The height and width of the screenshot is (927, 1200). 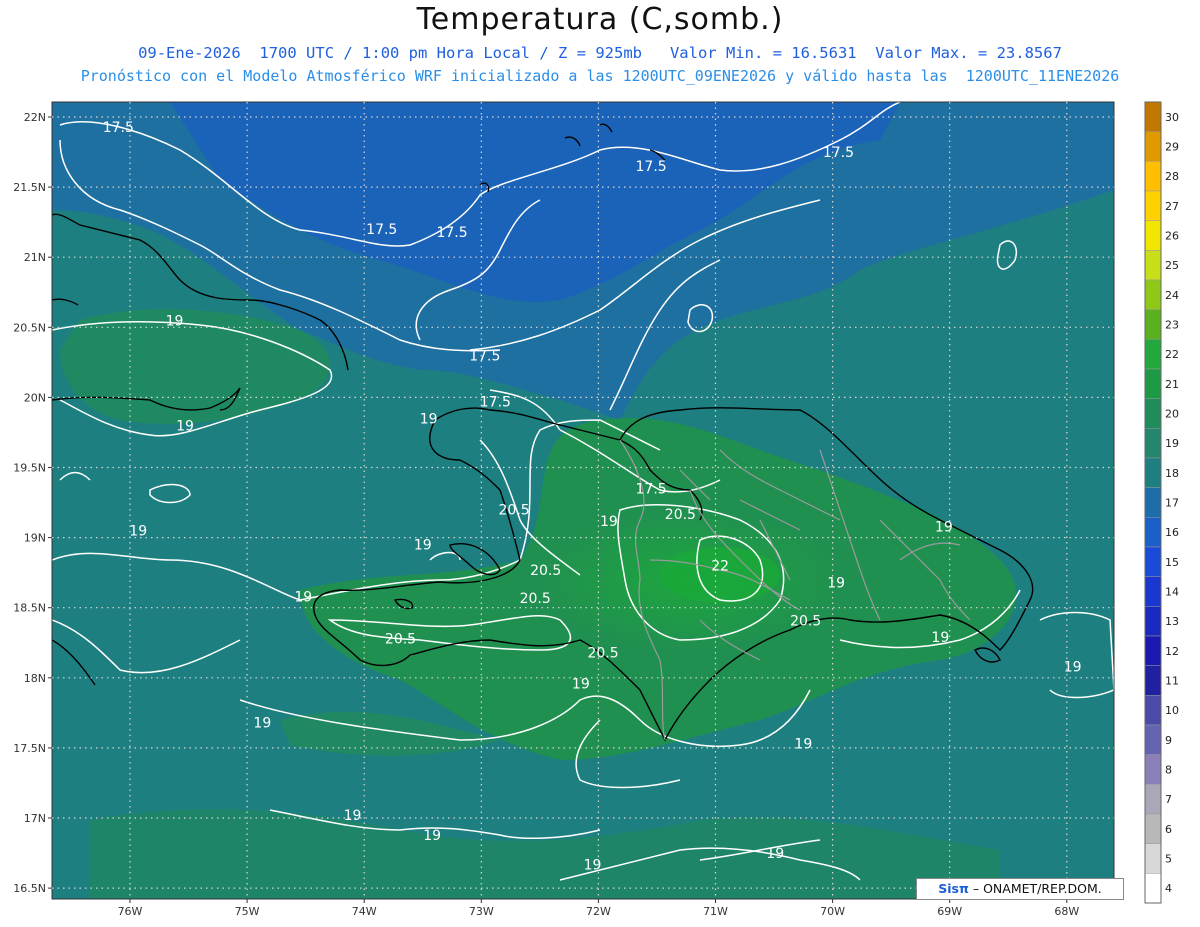 What do you see at coordinates (29, 608) in the screenshot?
I see `lat-tick-label: 18.5N` at bounding box center [29, 608].